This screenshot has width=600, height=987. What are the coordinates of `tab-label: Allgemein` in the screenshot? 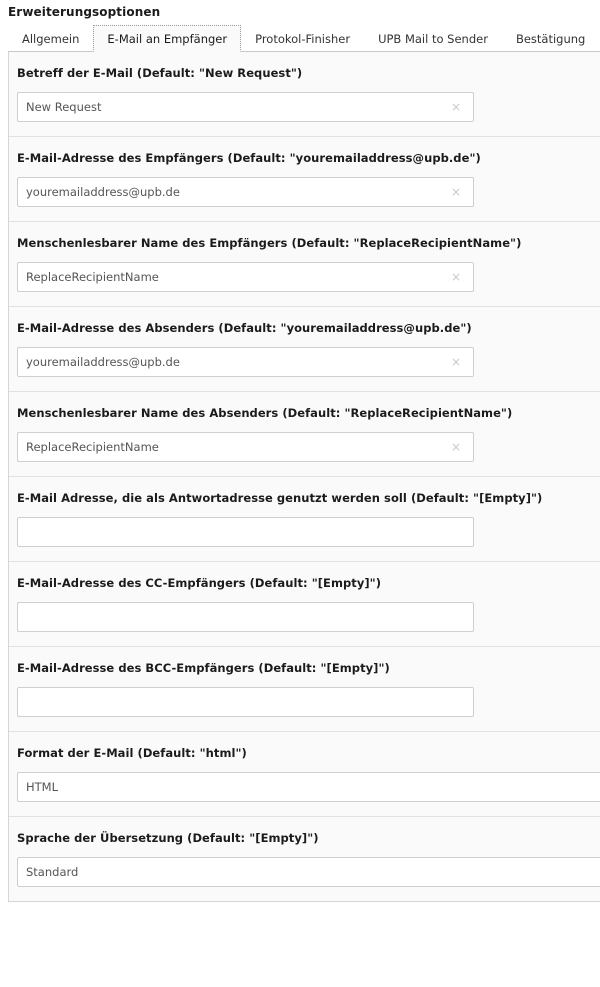 It's located at (51, 39).